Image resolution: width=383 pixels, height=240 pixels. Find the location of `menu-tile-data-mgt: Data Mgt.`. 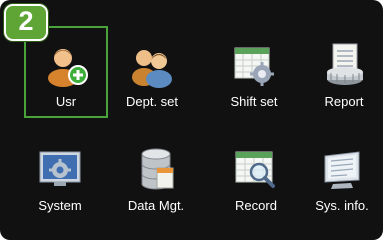

menu-tile-data-mgt: Data Mgt. is located at coordinates (156, 176).